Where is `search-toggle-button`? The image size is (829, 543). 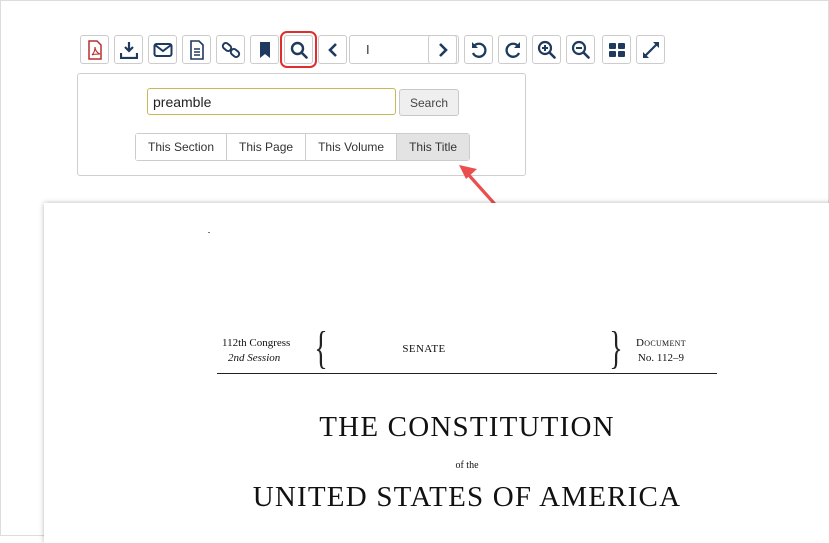
search-toggle-button is located at coordinates (298, 49).